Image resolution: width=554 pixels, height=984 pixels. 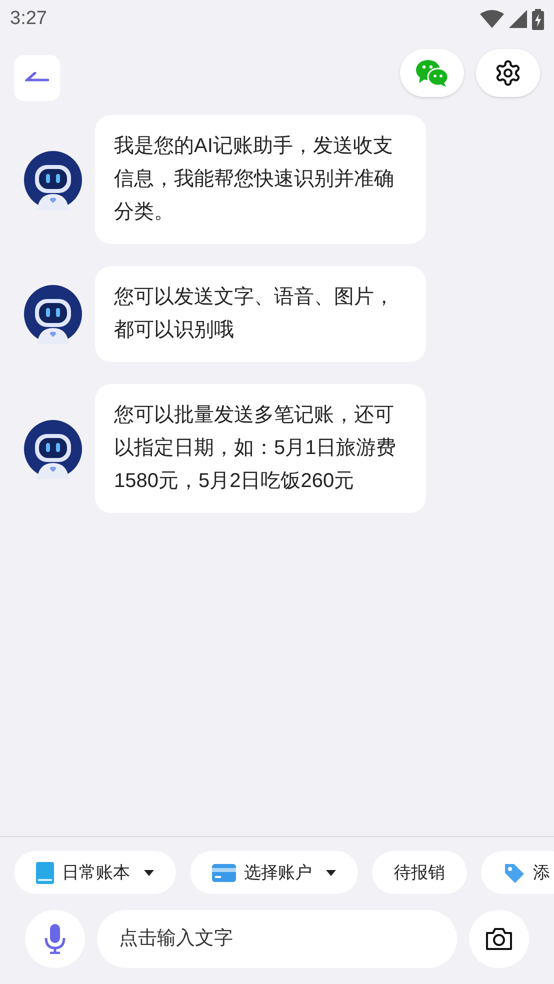 I want to click on camera-icon, so click(x=499, y=939).